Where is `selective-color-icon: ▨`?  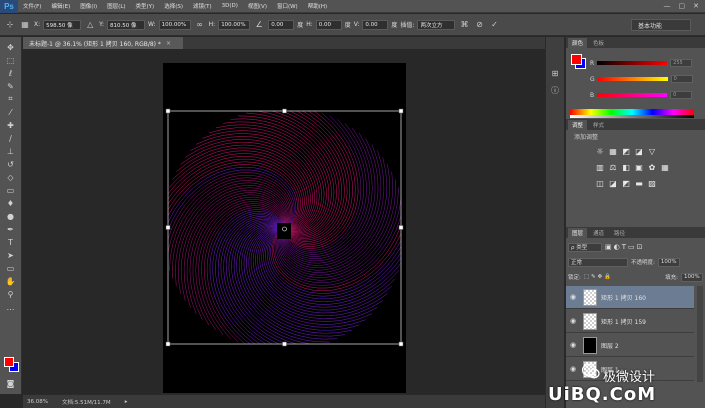 selective-color-icon: ▨ is located at coordinates (652, 183).